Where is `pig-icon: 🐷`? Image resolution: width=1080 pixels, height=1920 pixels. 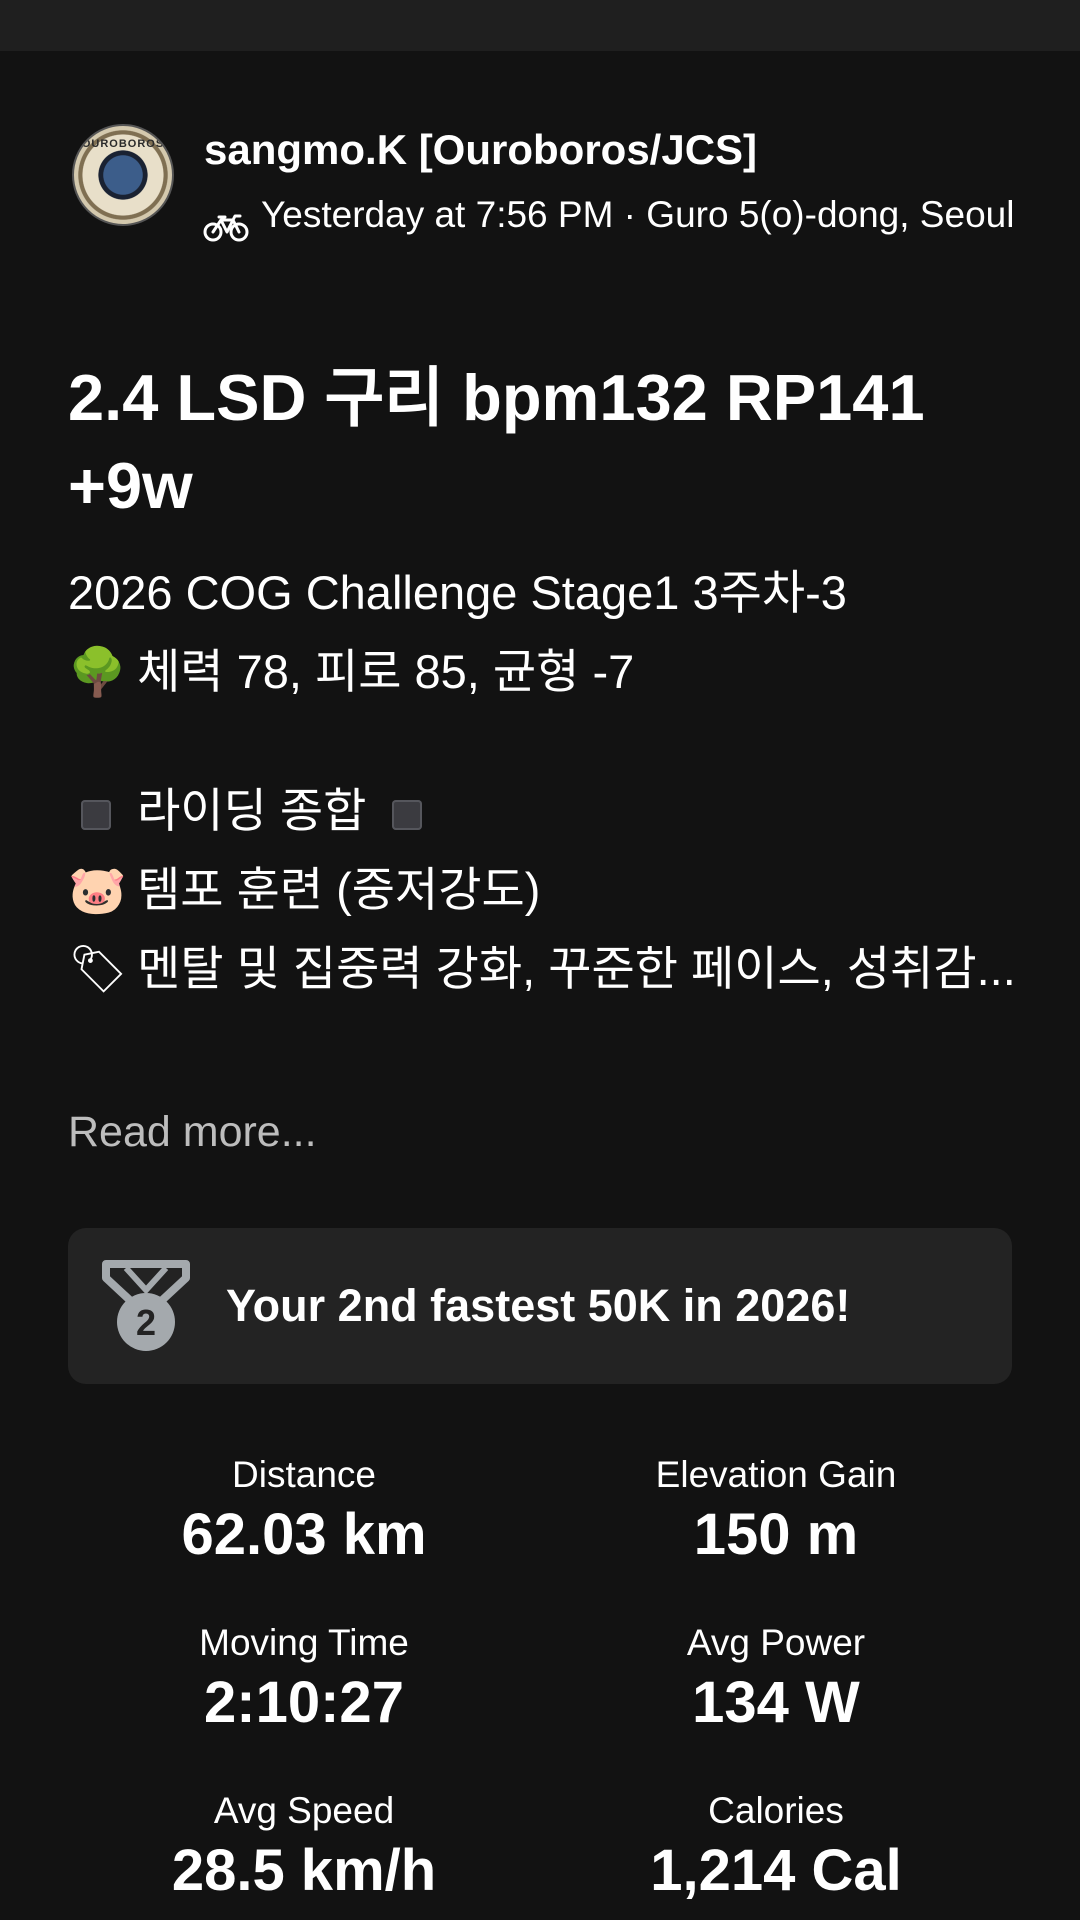
pig-icon: 🐷 is located at coordinates (97, 890).